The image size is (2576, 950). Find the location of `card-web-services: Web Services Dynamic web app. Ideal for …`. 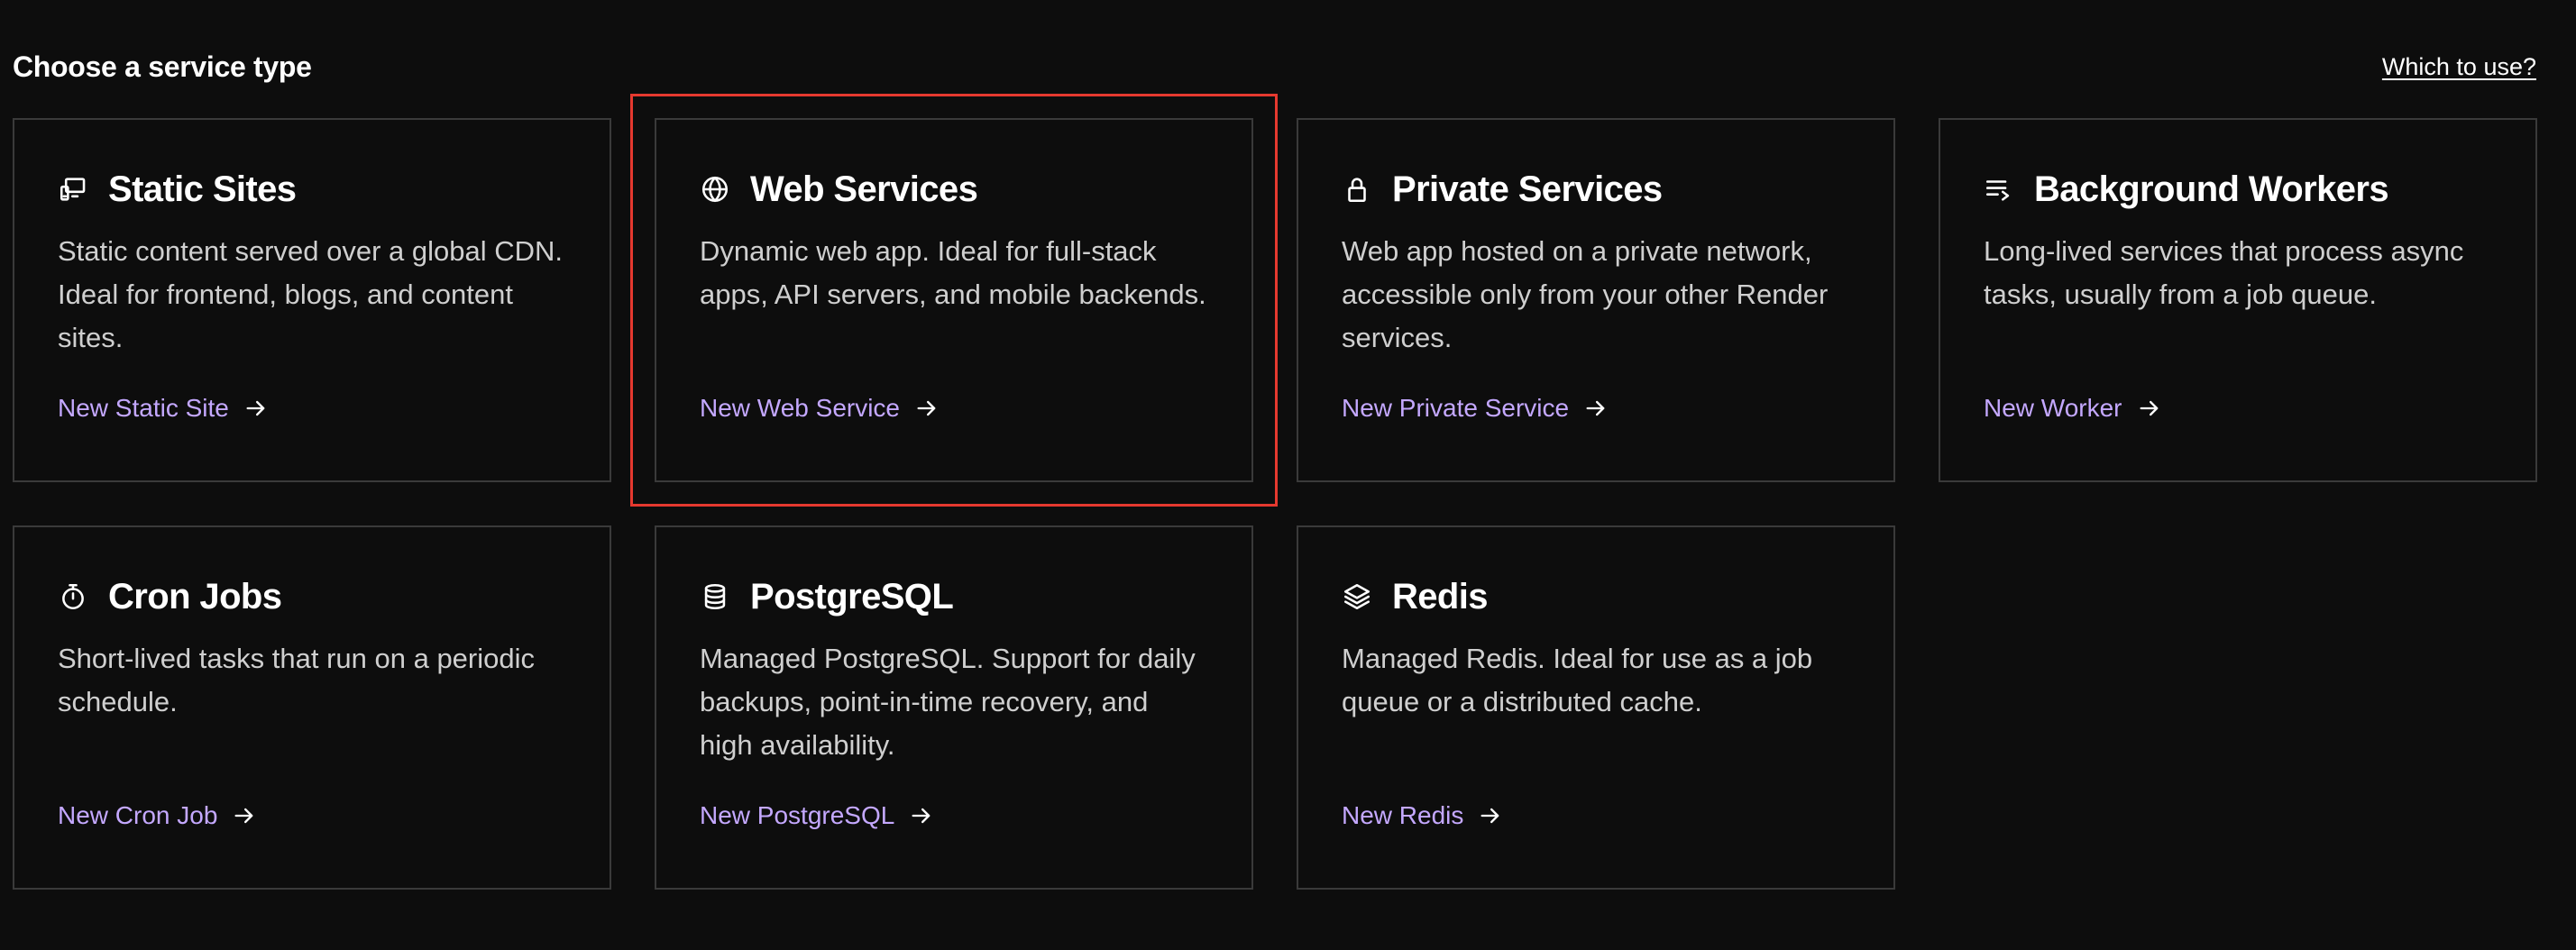

card-web-services: Web Services Dynamic web app. Ideal for … is located at coordinates (954, 301).